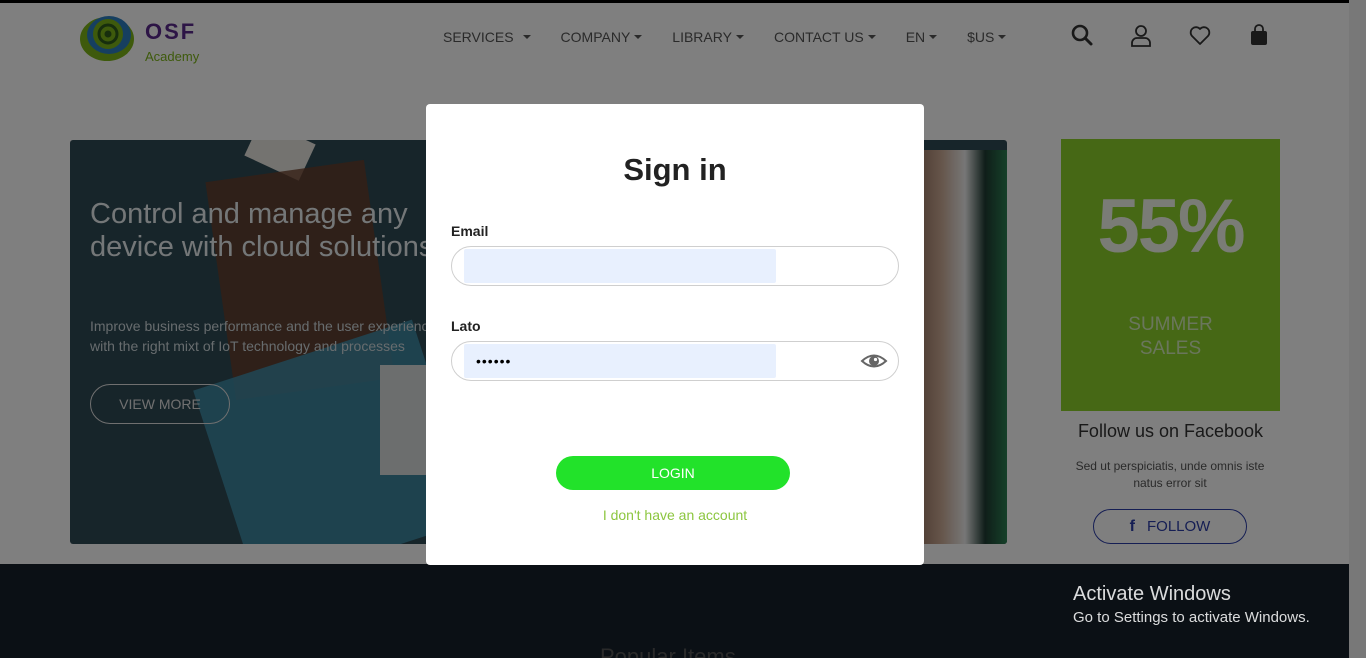 The image size is (1366, 658). What do you see at coordinates (675, 515) in the screenshot?
I see `no-account-link: I don't have an account` at bounding box center [675, 515].